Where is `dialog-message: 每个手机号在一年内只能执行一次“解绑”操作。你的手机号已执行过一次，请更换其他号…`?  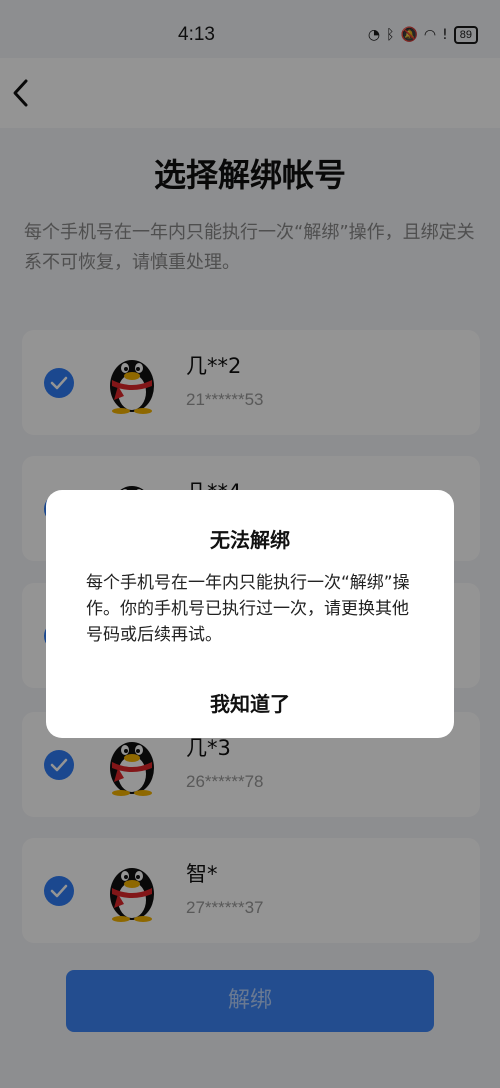
dialog-message: 每个手机号在一年内只能执行一次“解绑”操作。你的手机号已执行过一次，请更换其他号… is located at coordinates (248, 609).